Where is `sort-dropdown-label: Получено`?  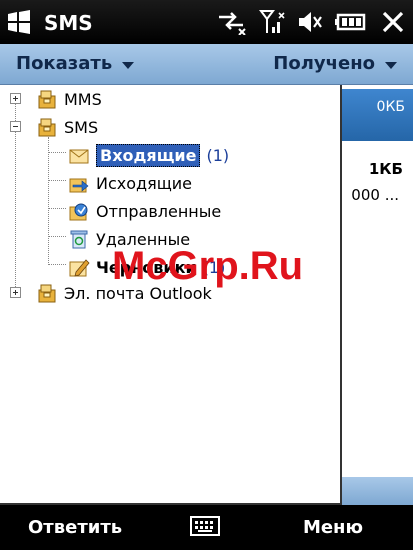
sort-dropdown-label: Получено is located at coordinates (324, 63).